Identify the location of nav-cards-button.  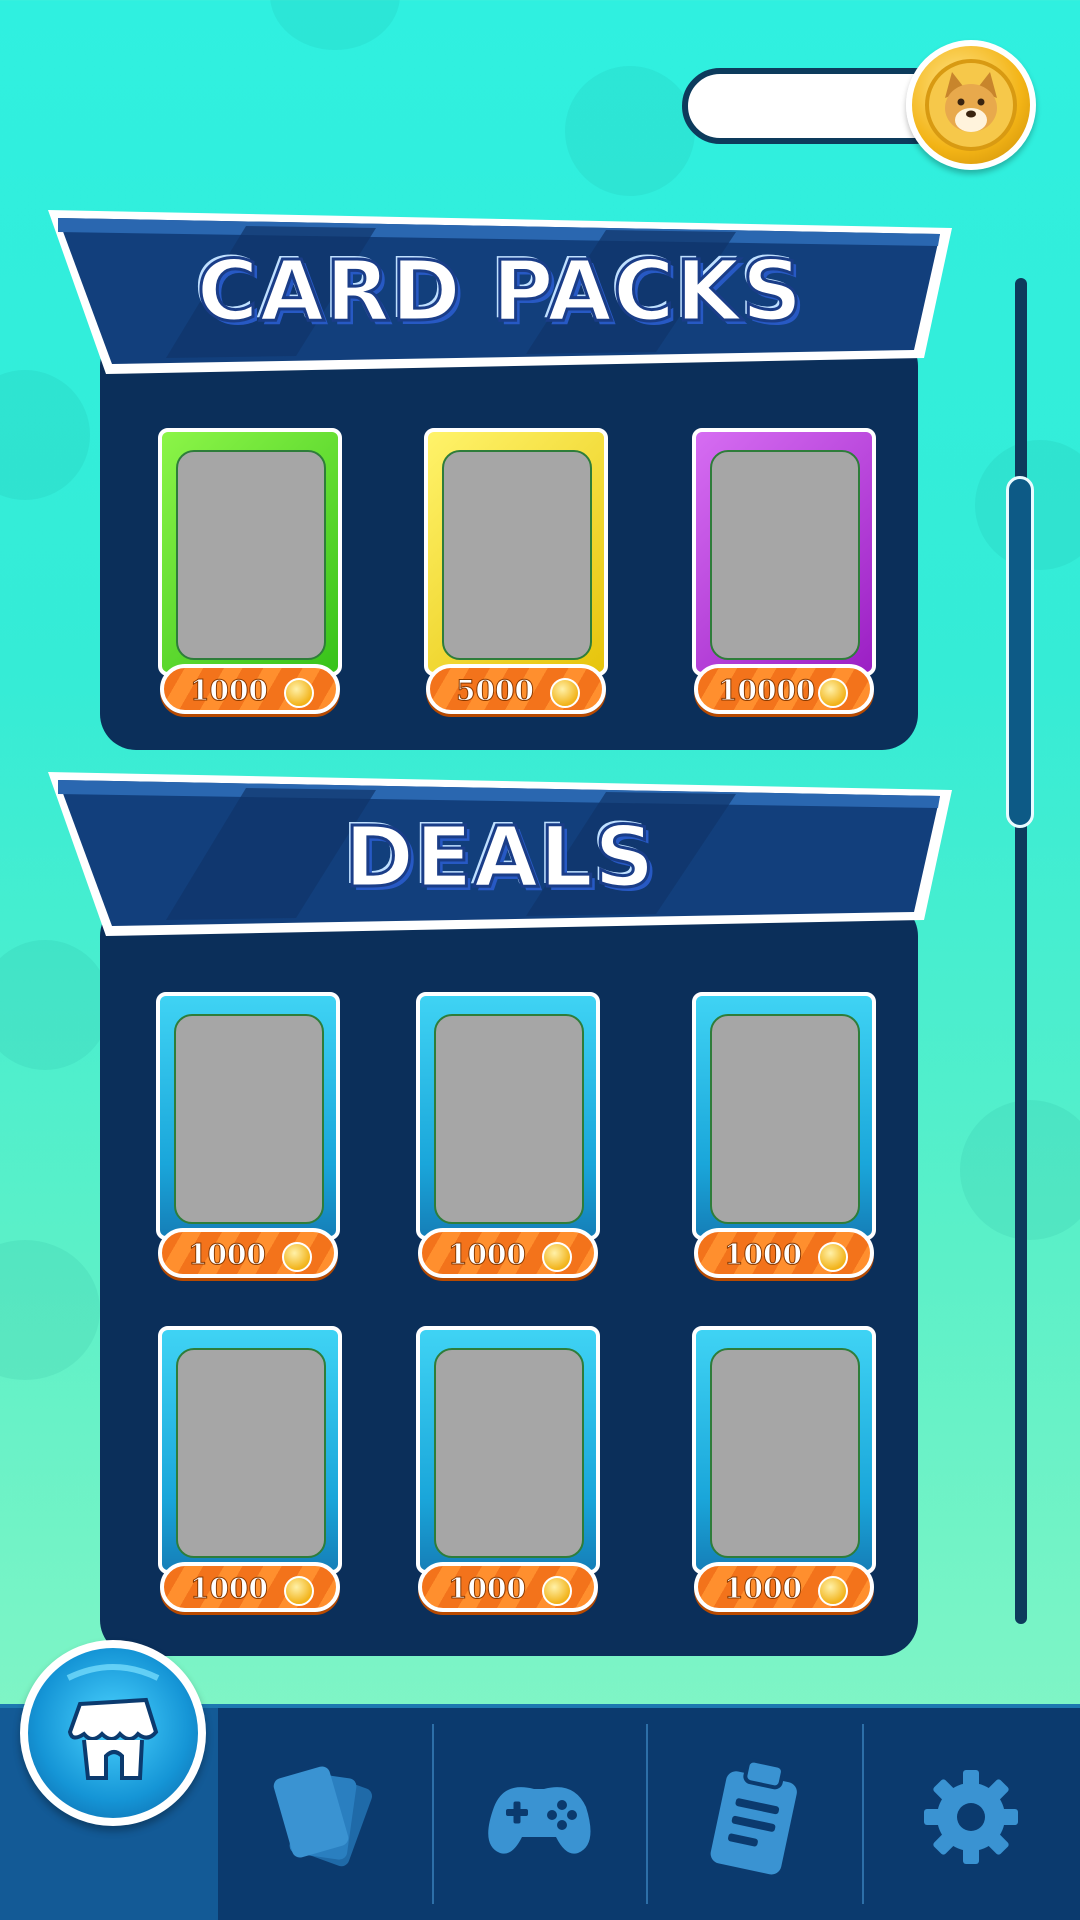
(325, 1817).